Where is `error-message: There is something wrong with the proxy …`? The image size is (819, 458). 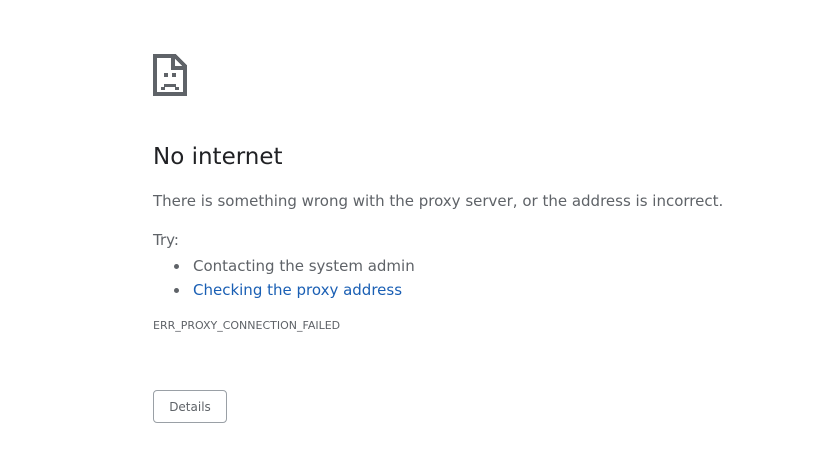 error-message: There is something wrong with the proxy … is located at coordinates (438, 201).